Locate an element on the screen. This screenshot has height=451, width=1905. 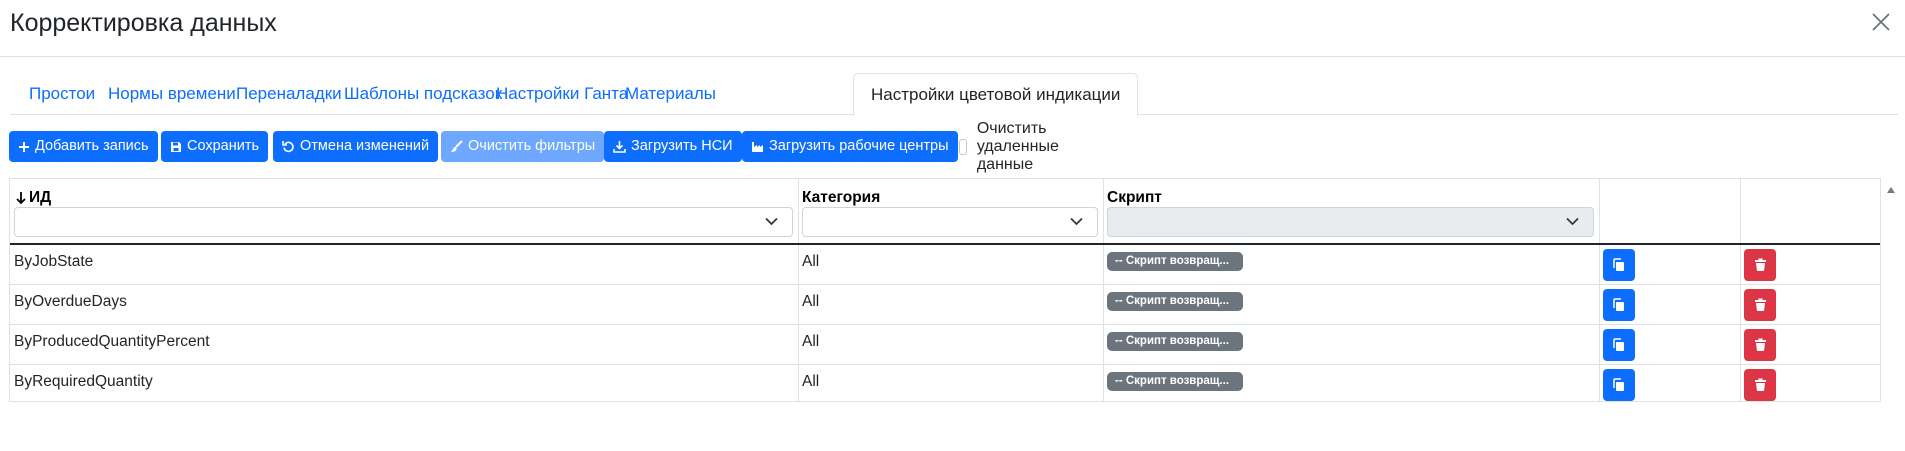
dialog-header: Корректировка данных is located at coordinates (952, 28).